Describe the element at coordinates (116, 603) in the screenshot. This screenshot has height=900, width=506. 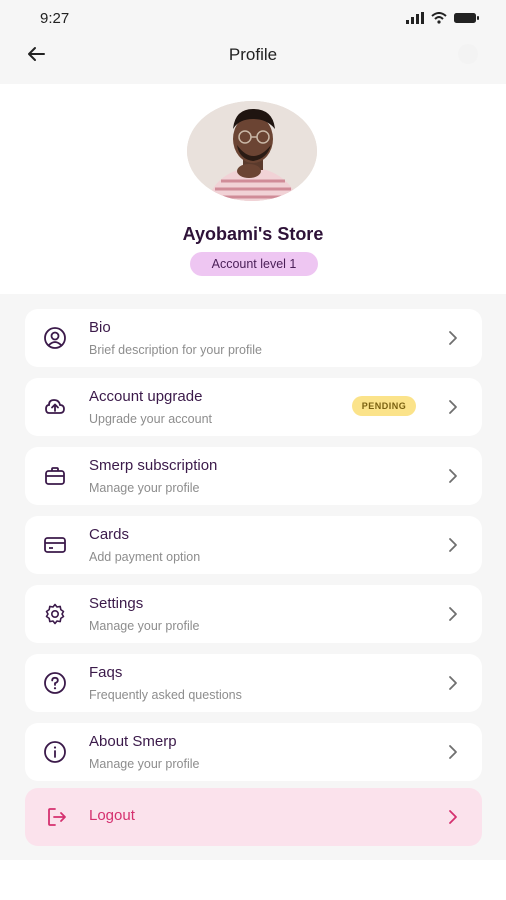
I see `menu-item-title: Settings` at that location.